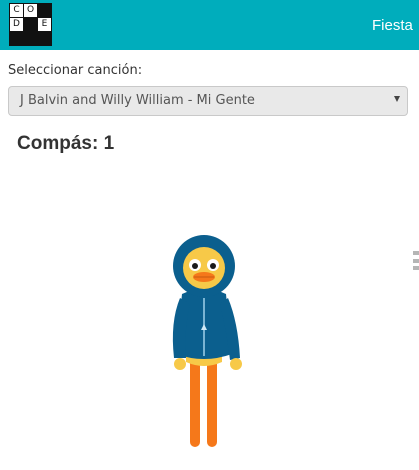  I want to click on song-select-dropdown: J Balvin and Willy William - Mi Gente, so click(208, 101).